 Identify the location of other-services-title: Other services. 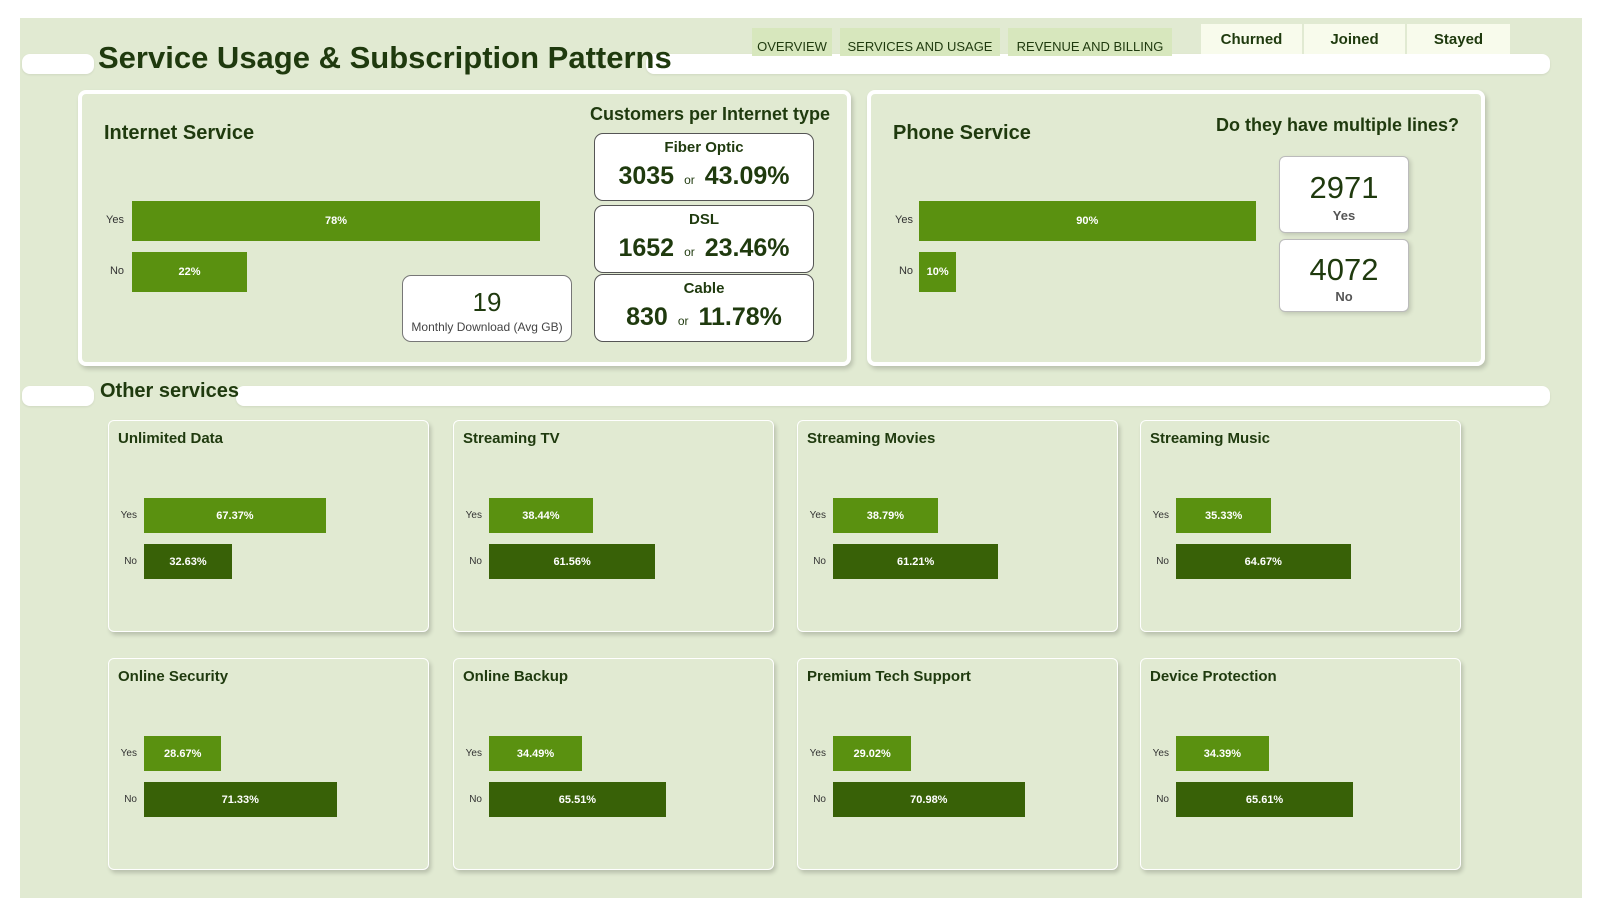
(169, 391).